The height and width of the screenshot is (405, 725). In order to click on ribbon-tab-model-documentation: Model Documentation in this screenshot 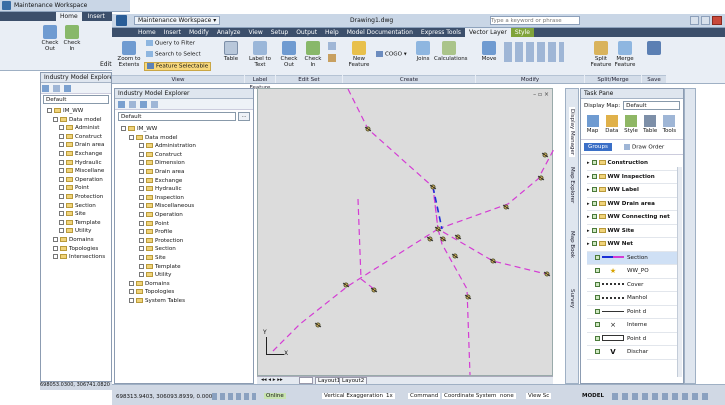, I will do `click(380, 32)`.